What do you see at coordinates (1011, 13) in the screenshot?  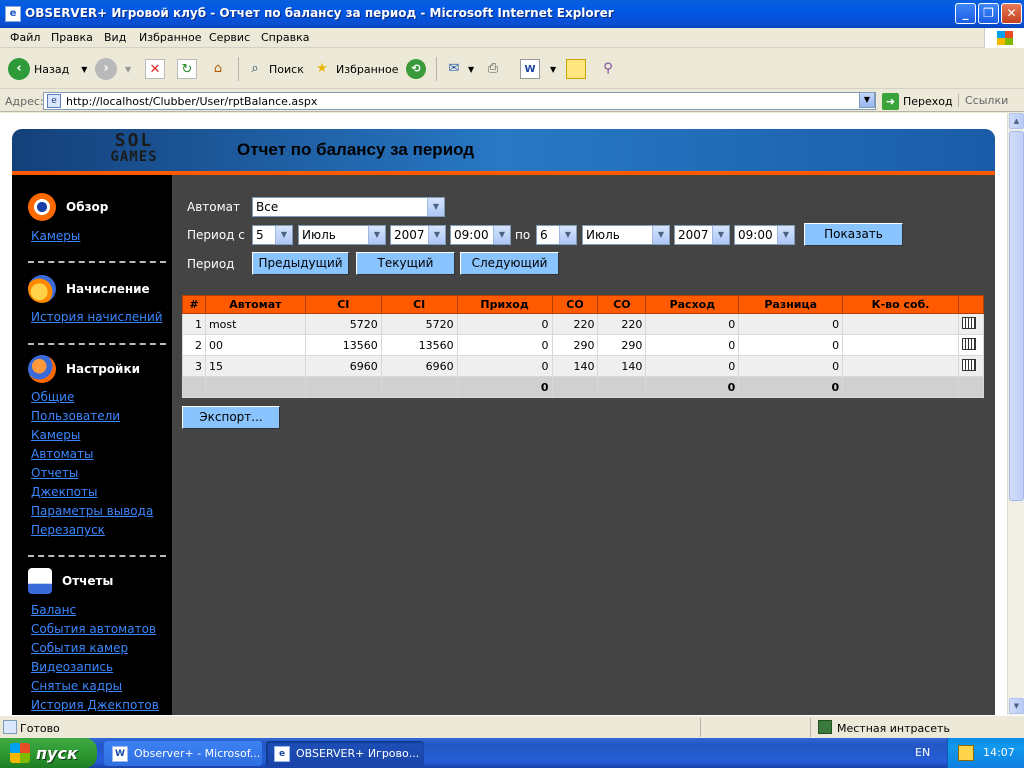 I see `close-button: ✕` at bounding box center [1011, 13].